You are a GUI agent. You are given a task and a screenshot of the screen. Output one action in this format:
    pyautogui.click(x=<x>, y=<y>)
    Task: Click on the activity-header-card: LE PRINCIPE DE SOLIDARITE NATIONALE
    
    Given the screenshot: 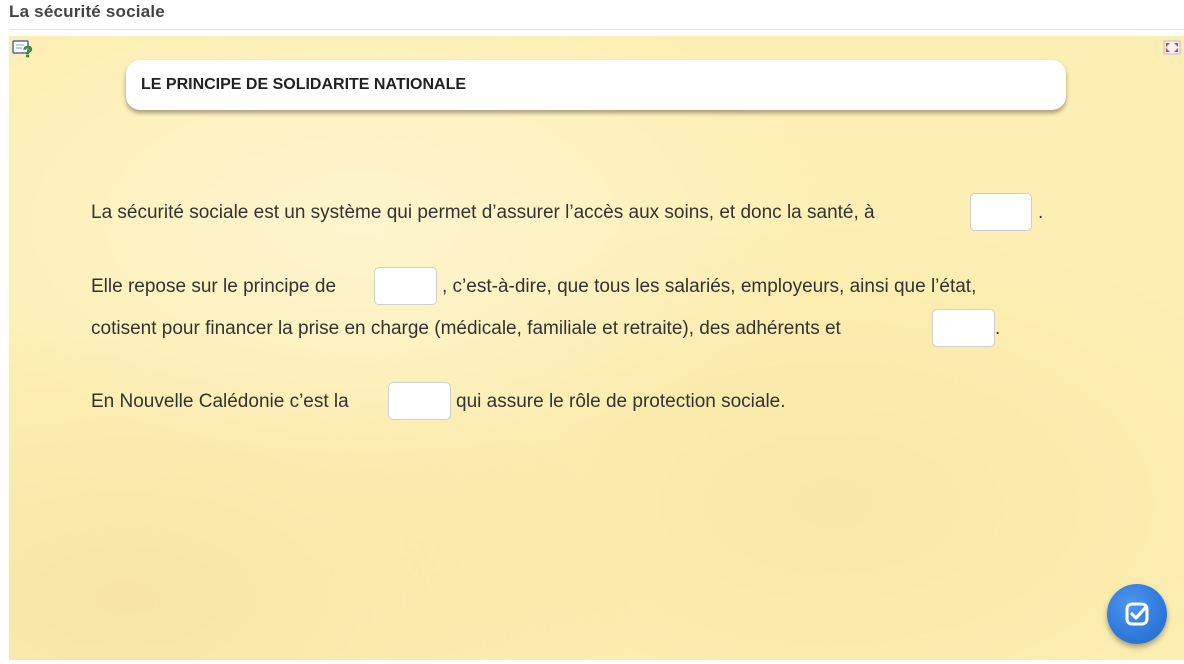 What is the action you would take?
    pyautogui.click(x=596, y=85)
    